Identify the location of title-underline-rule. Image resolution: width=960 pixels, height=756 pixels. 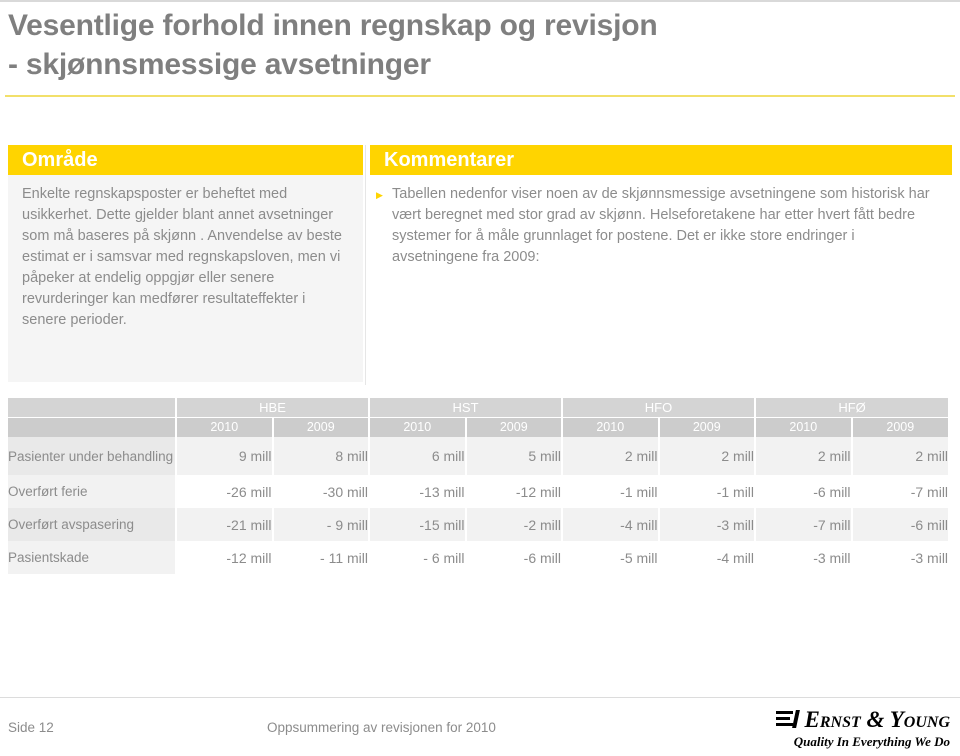
(480, 96).